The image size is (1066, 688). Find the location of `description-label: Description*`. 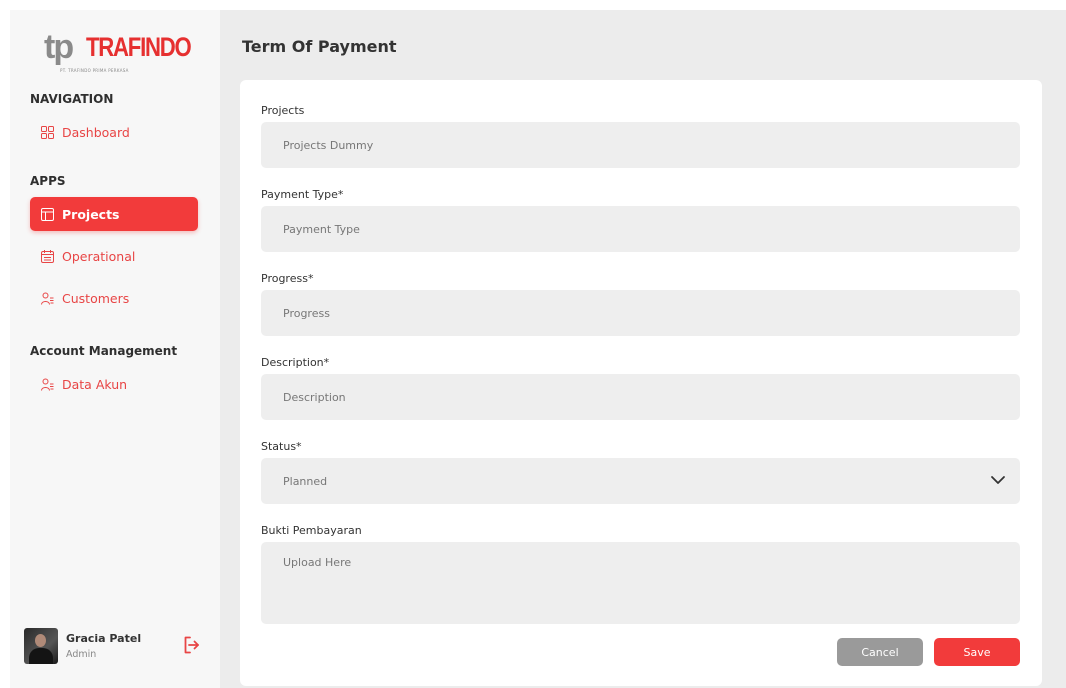

description-label: Description* is located at coordinates (295, 362).